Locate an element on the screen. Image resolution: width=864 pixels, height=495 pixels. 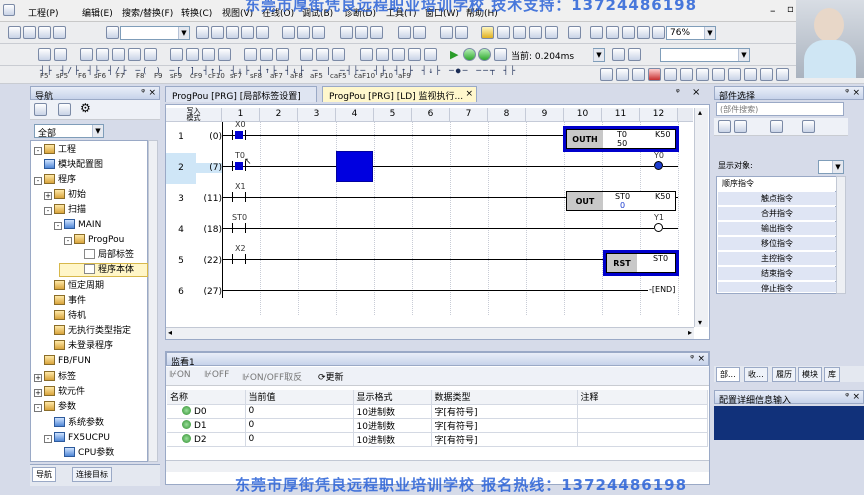
instruction-out: OUT ST0 0 K50 is located at coordinates (621, 201).